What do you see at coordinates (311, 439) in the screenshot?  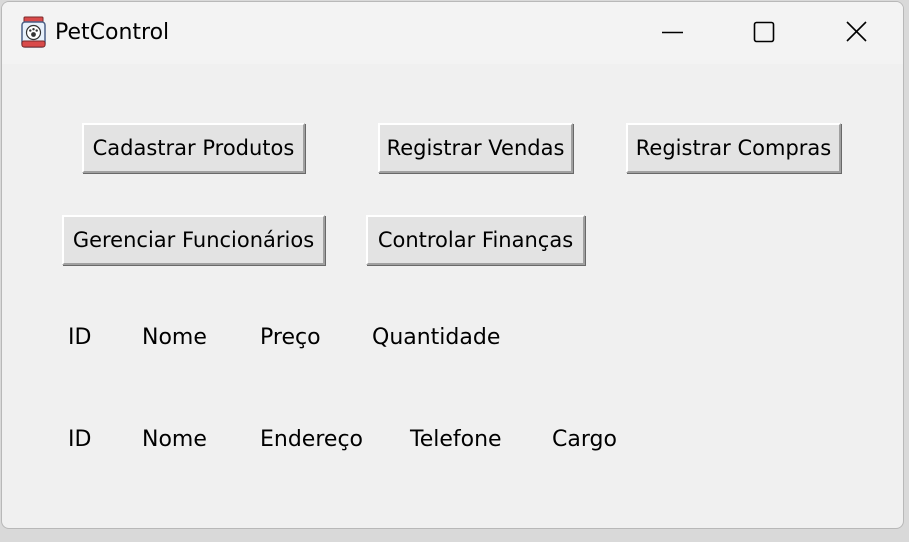 I see `funcionarios-col-endereco: Endereço` at bounding box center [311, 439].